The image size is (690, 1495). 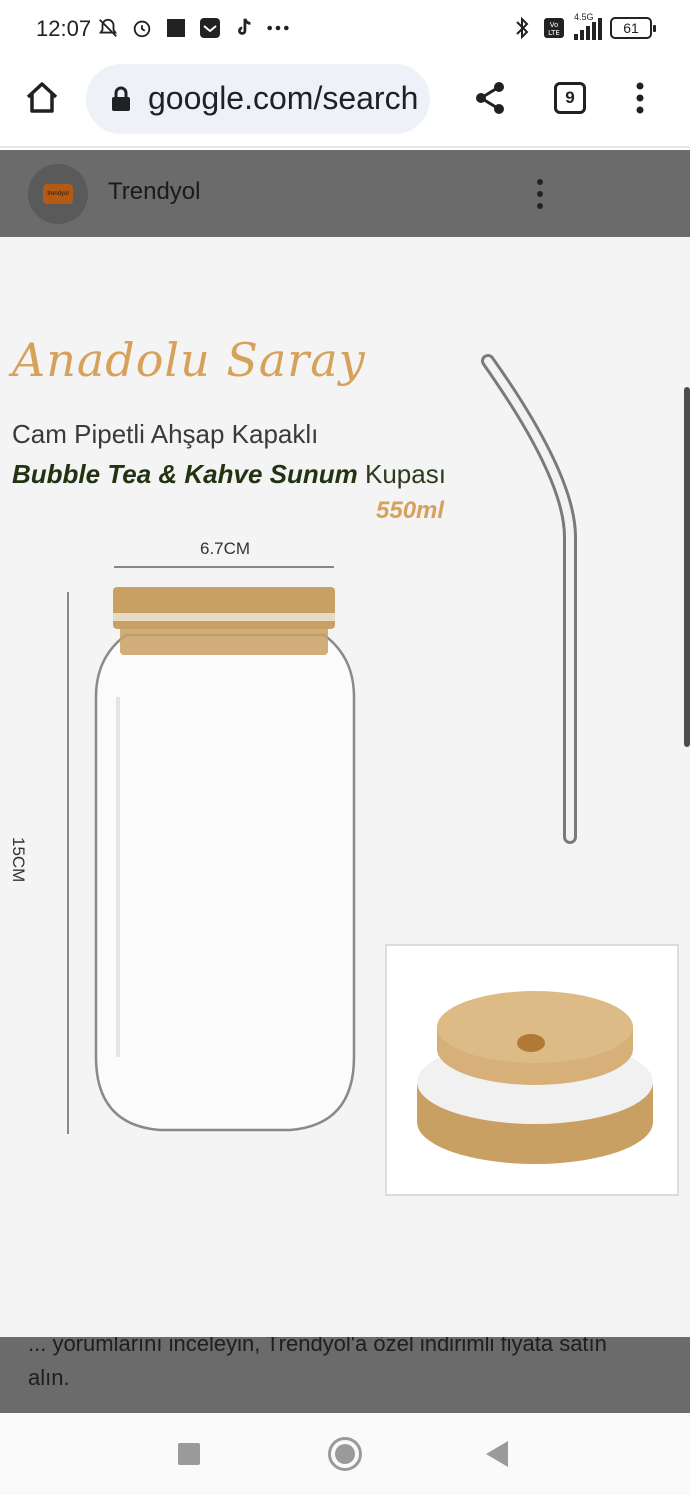 I want to click on battery-indicator: 61, so click(x=633, y=28).